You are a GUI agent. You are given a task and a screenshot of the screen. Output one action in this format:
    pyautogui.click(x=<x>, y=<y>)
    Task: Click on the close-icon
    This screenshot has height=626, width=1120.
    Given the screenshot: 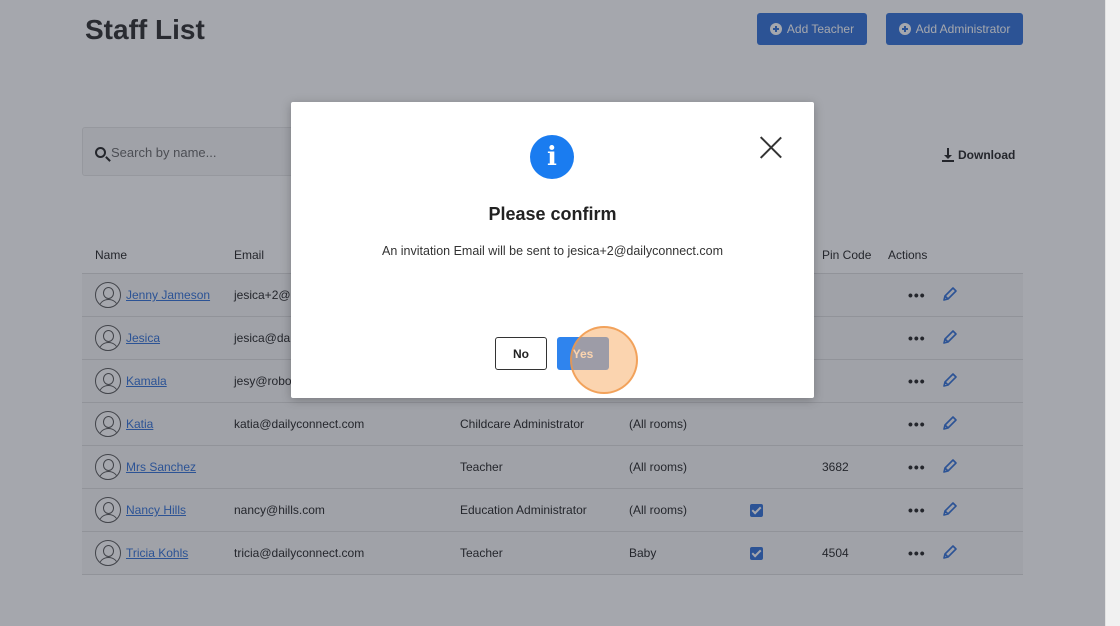 What is the action you would take?
    pyautogui.click(x=771, y=148)
    